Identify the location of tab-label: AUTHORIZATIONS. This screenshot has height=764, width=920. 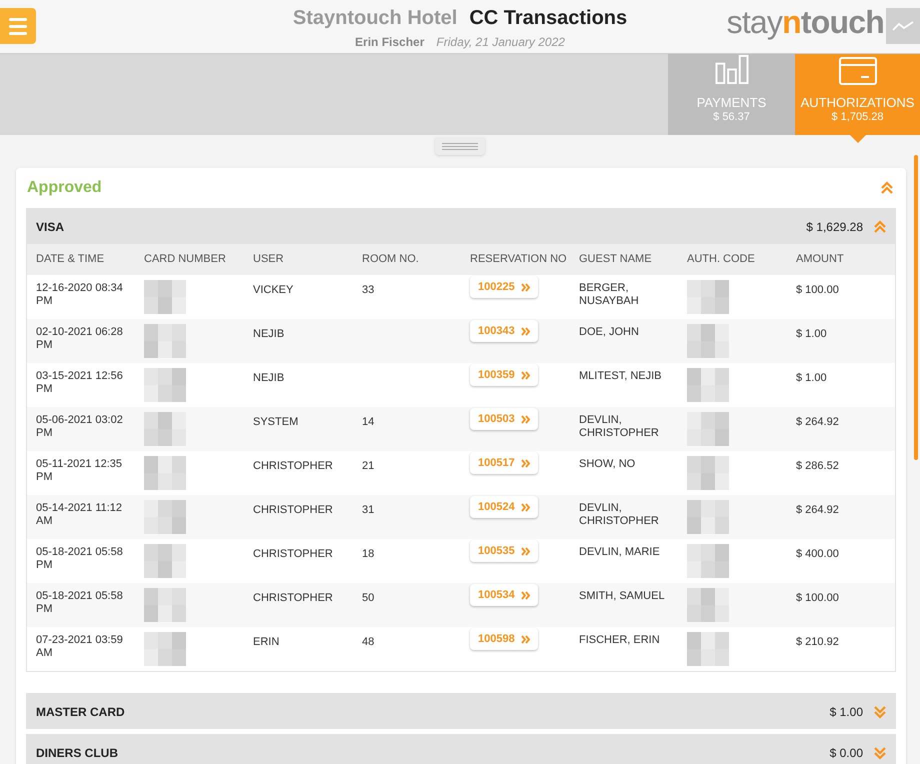
(857, 103).